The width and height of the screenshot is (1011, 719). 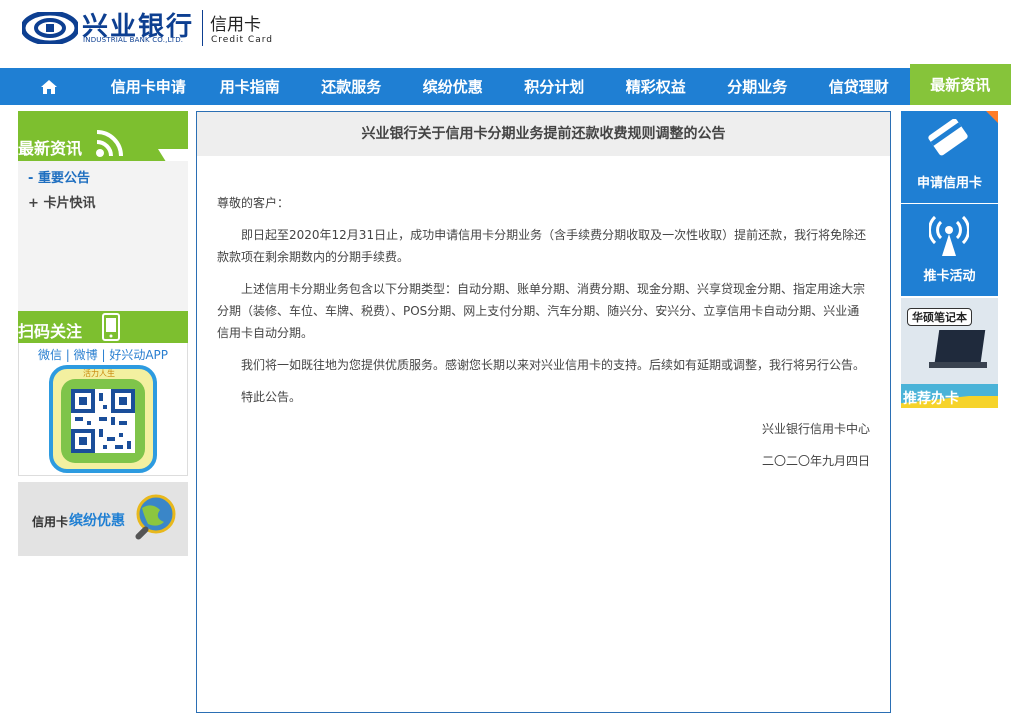 I want to click on nav-card-guide: 用卡指南, so click(x=250, y=86).